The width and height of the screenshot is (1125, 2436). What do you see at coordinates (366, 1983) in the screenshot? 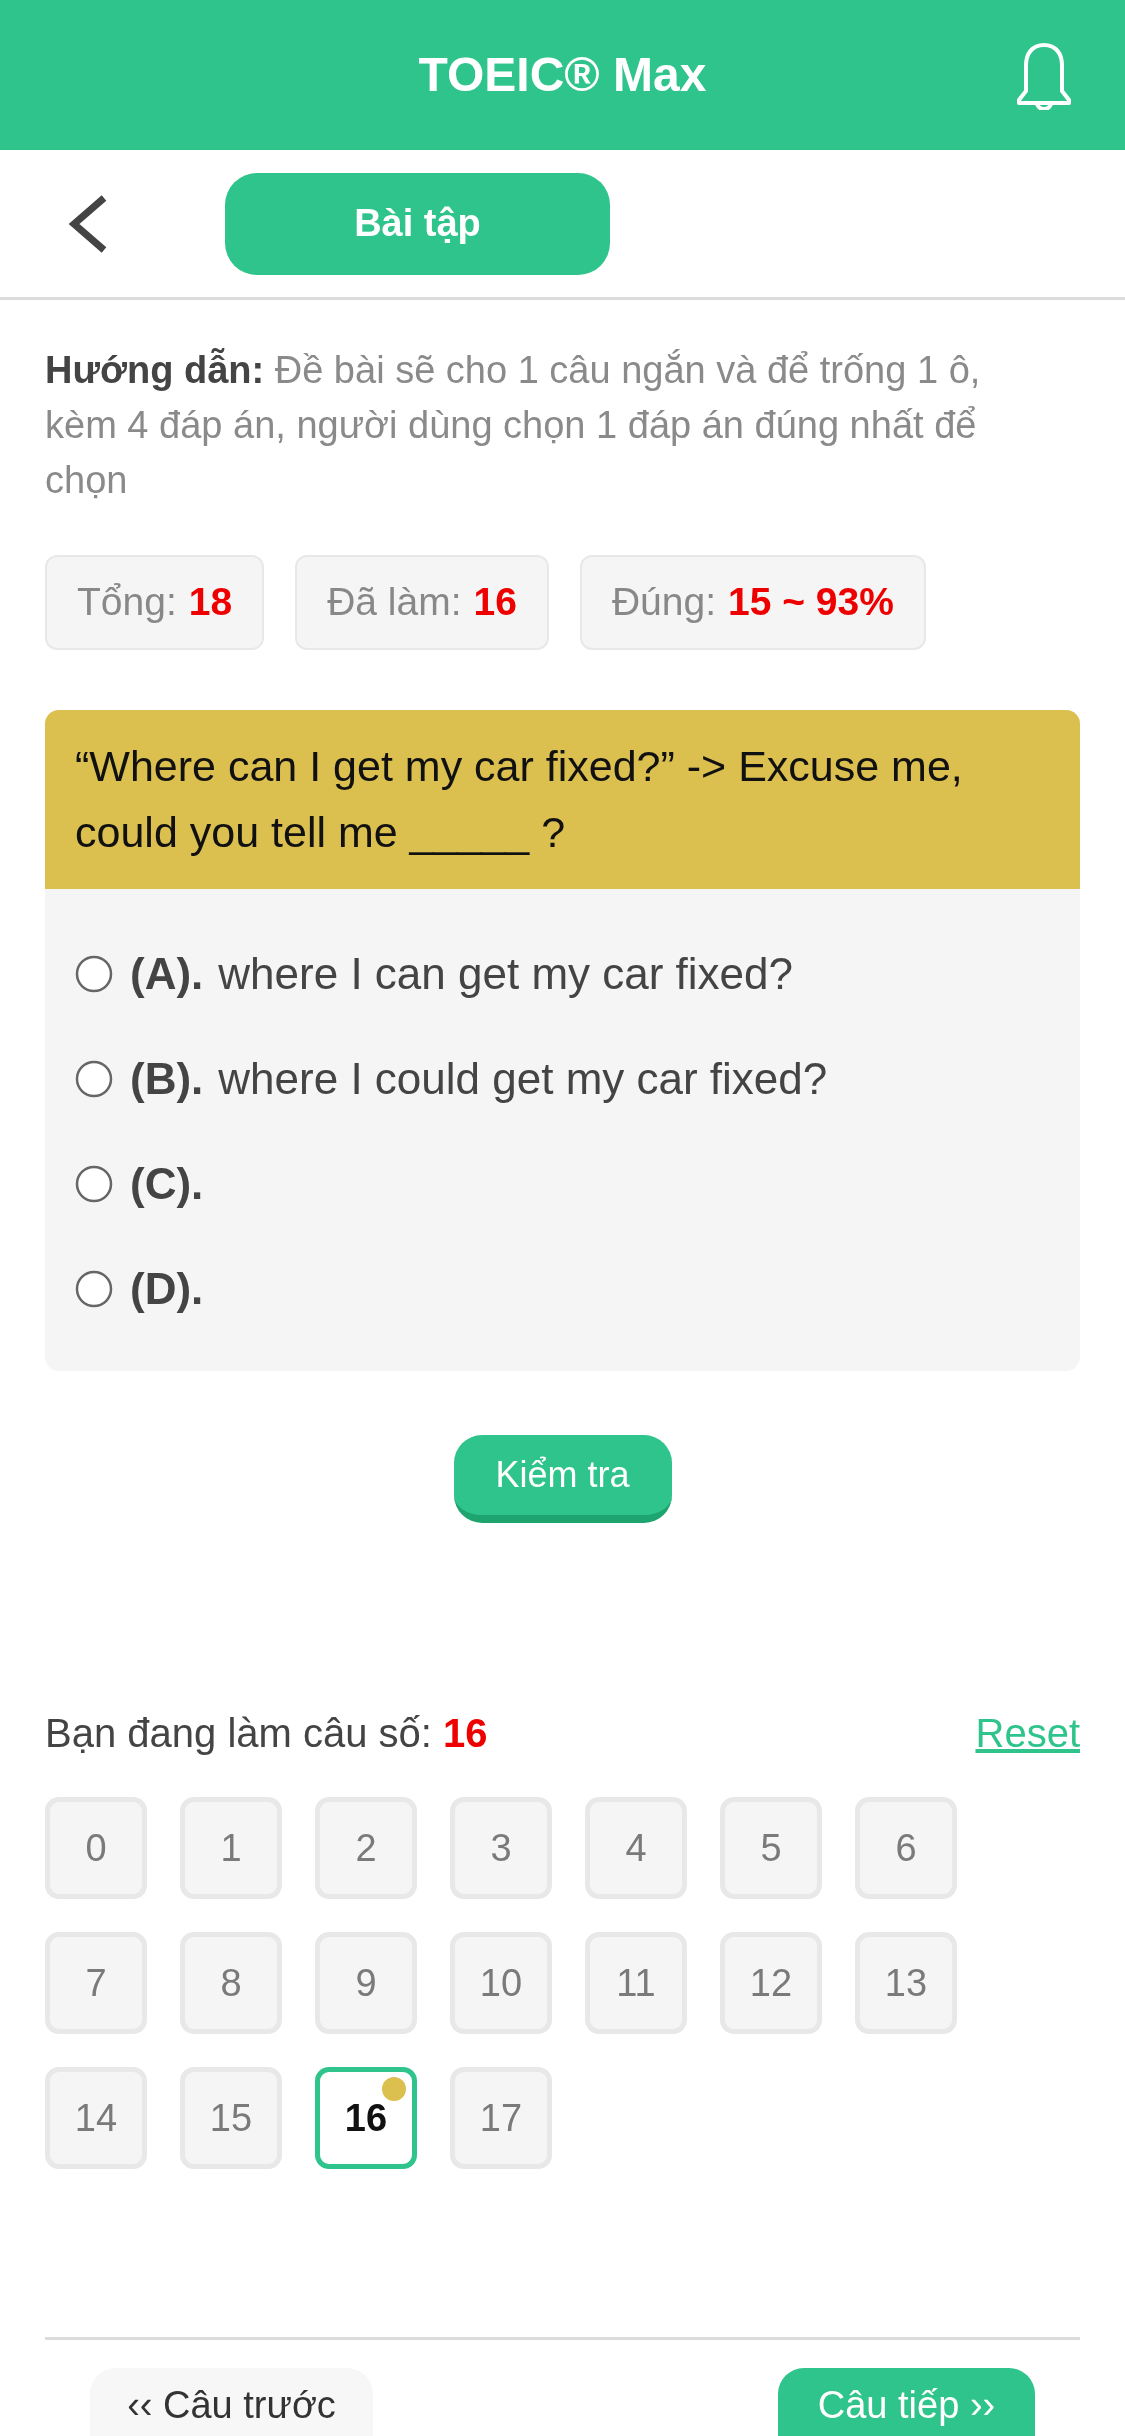
I see `question-number-button: 9` at bounding box center [366, 1983].